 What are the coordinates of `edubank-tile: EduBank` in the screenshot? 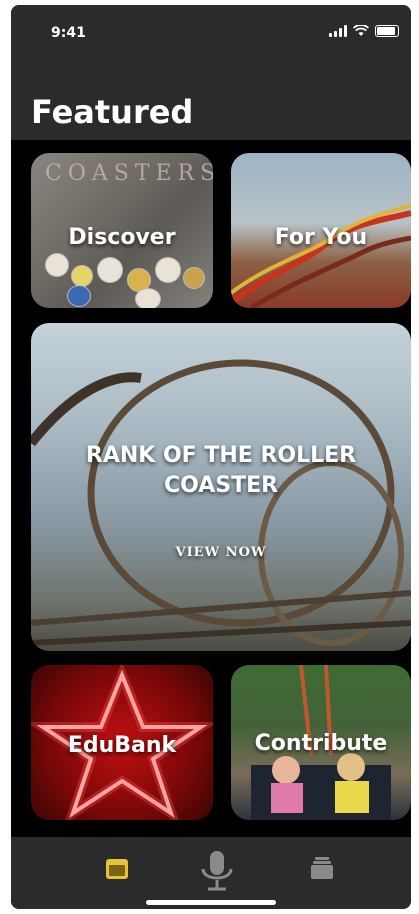 It's located at (122, 742).